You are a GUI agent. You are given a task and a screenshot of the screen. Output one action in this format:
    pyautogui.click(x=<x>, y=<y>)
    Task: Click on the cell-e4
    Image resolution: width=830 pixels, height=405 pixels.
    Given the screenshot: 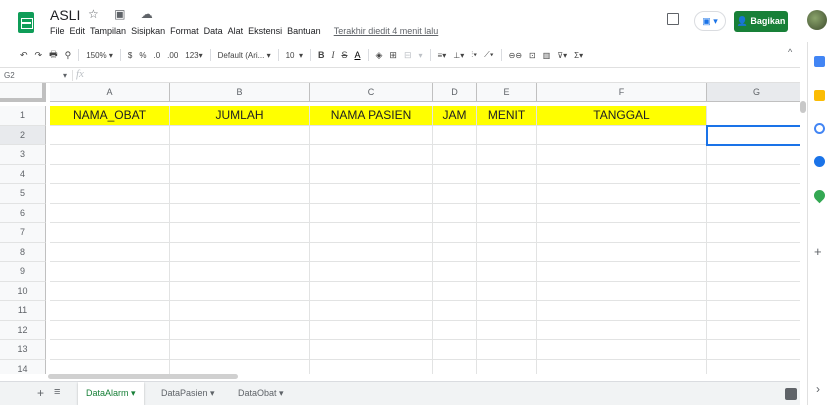 What is the action you would take?
    pyautogui.click(x=507, y=174)
    